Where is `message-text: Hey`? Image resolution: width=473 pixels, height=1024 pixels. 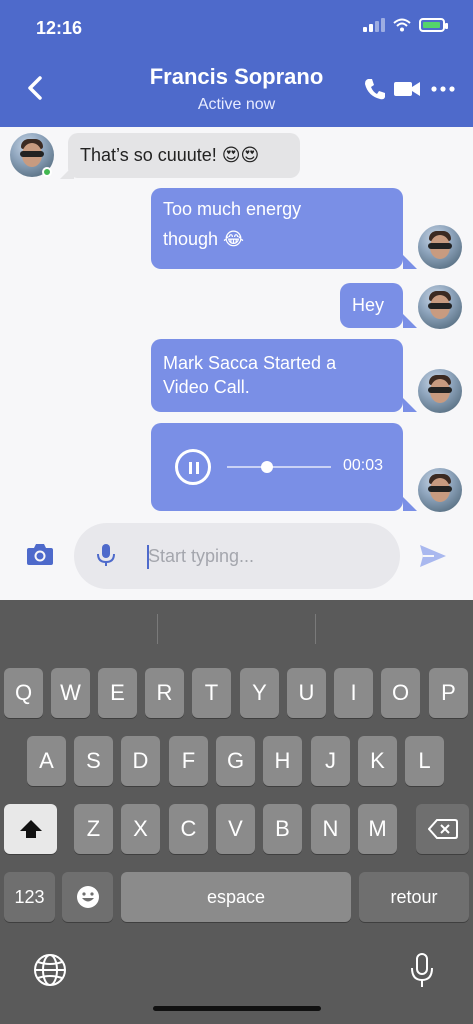
message-text: Hey is located at coordinates (368, 305).